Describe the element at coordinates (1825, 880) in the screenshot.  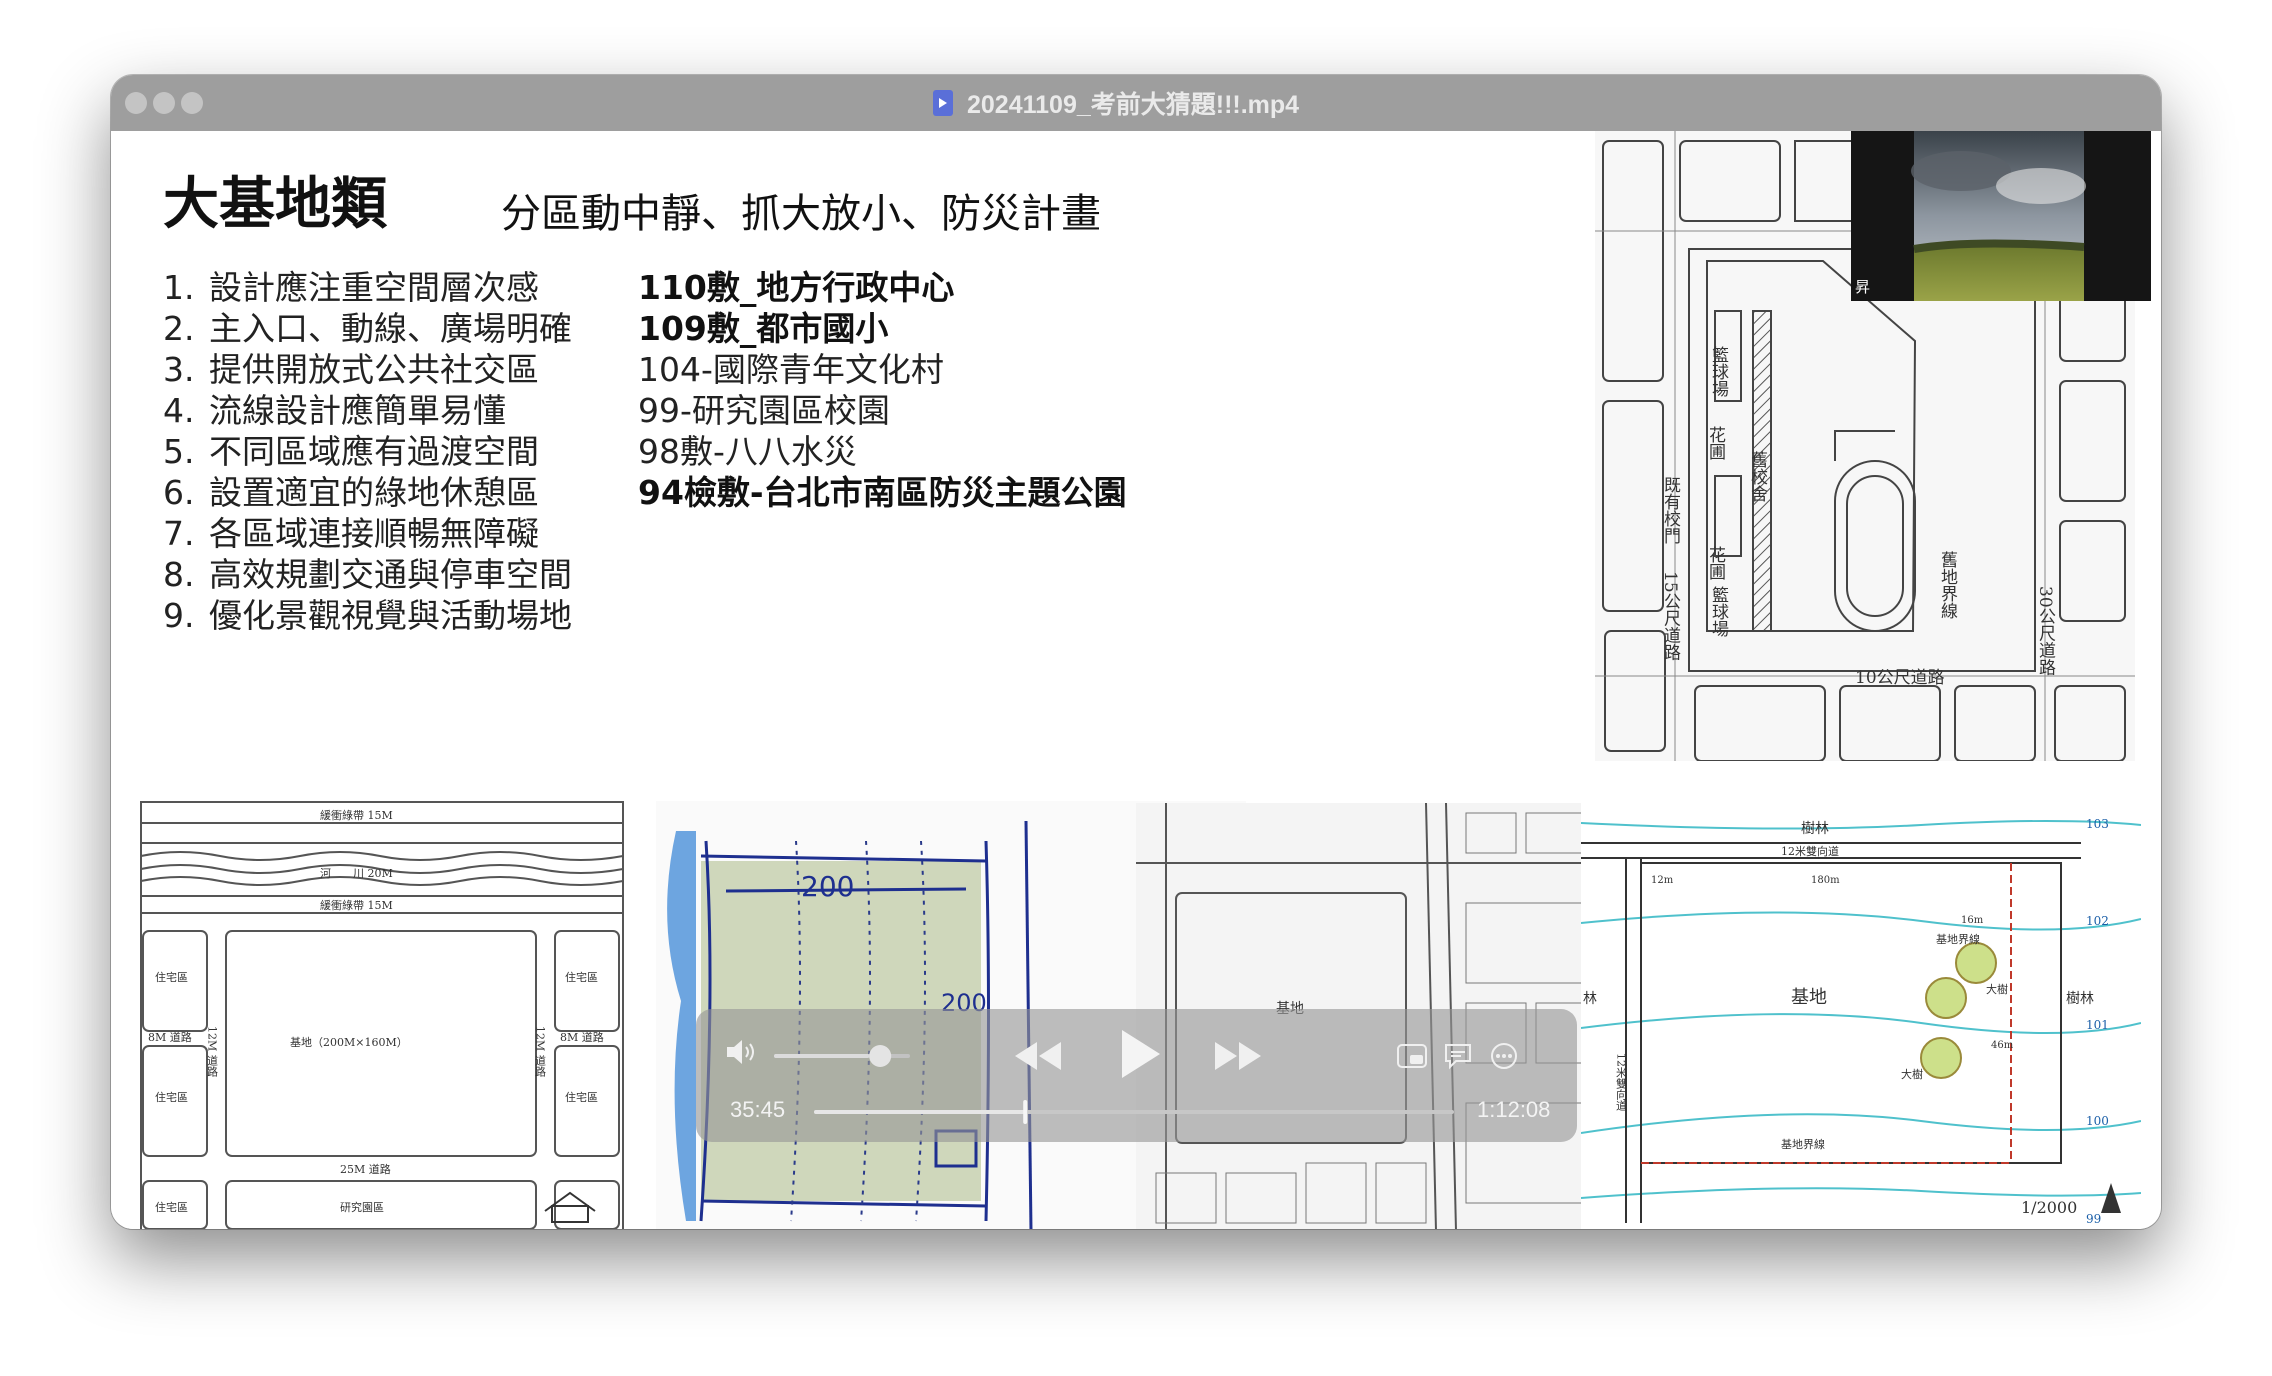
I see `contour-label: 180m` at that location.